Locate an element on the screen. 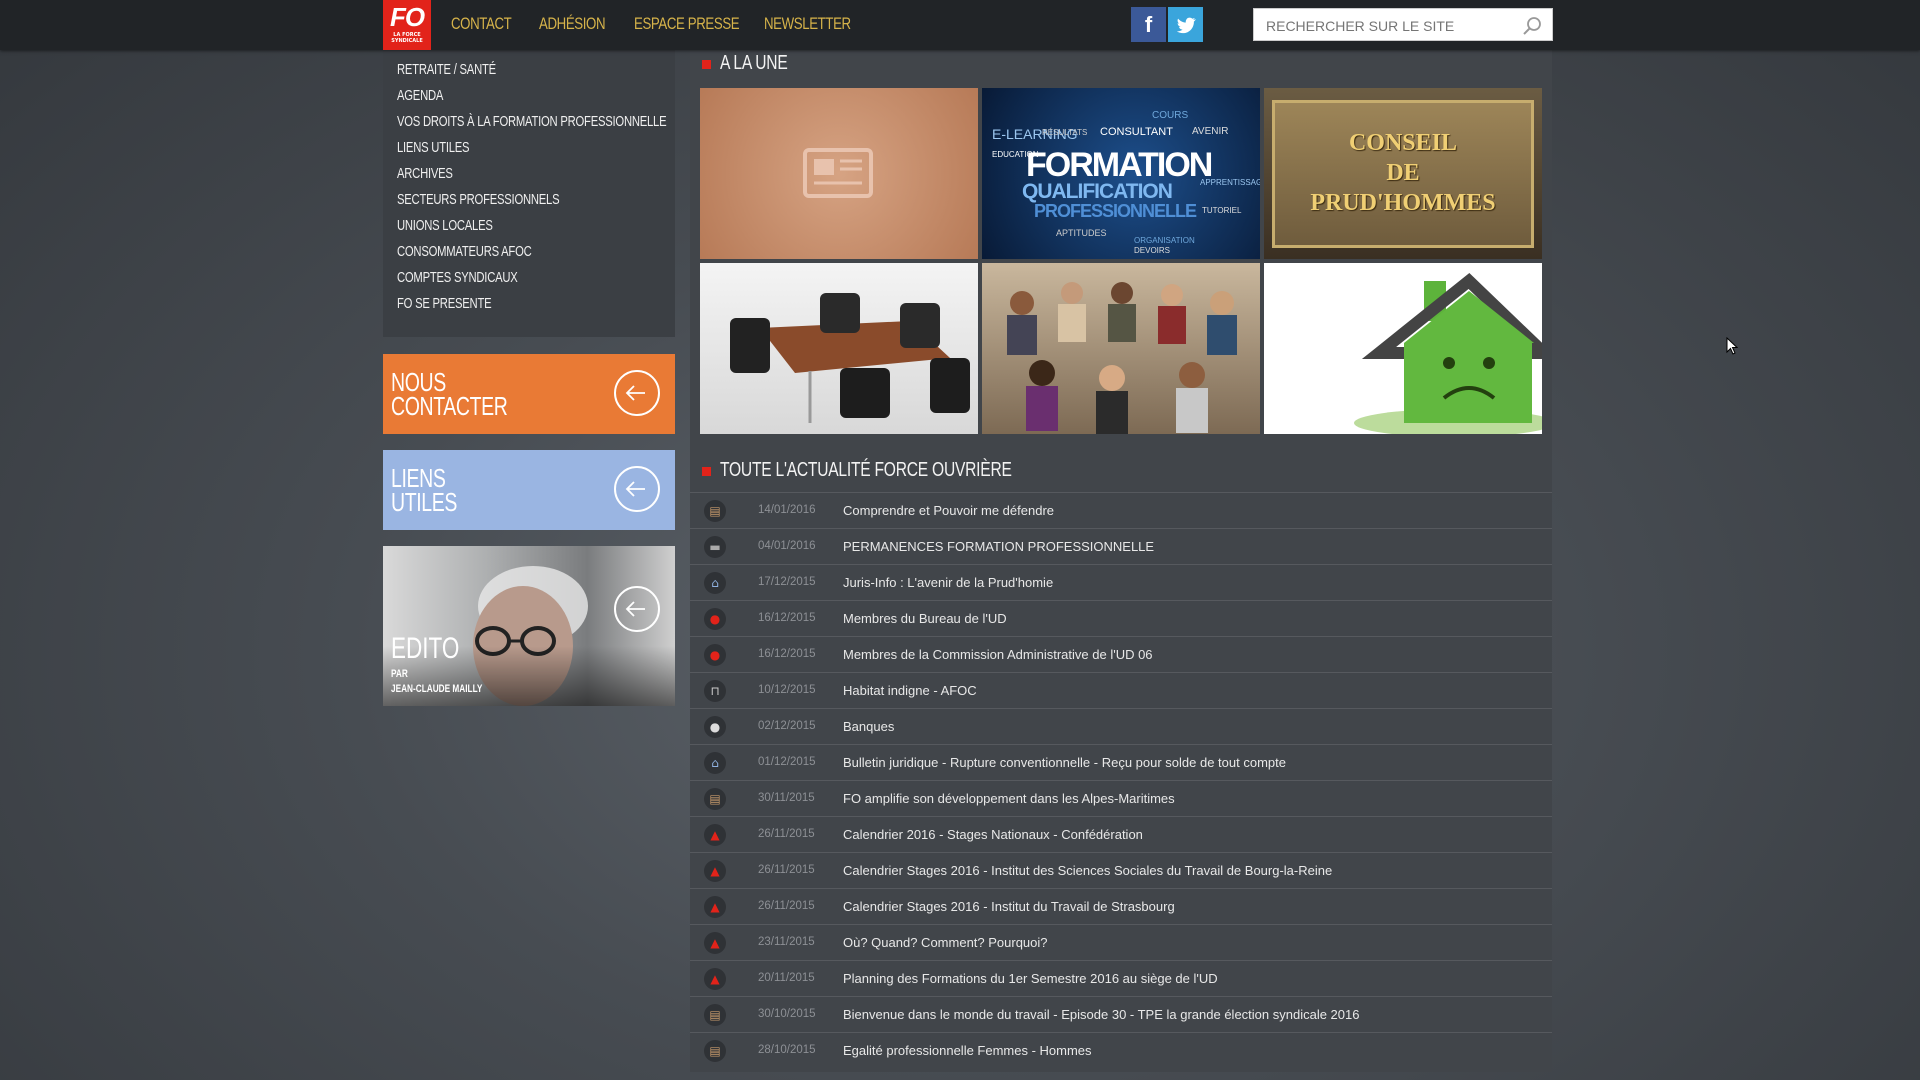 The height and width of the screenshot is (1080, 1920). news-date: 10/12/2015 is located at coordinates (787, 690).